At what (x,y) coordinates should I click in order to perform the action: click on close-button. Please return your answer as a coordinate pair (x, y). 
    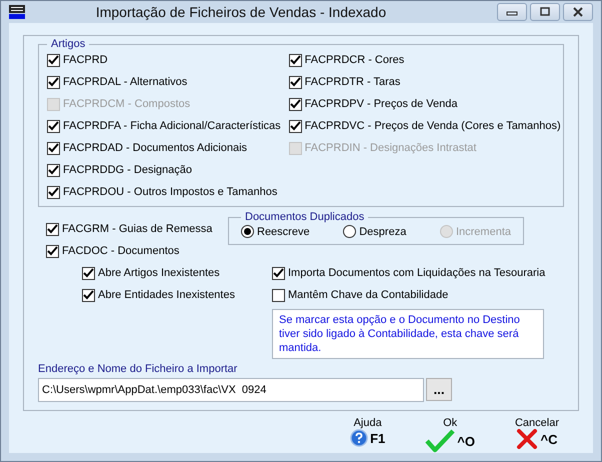
    Looking at the image, I should click on (578, 12).